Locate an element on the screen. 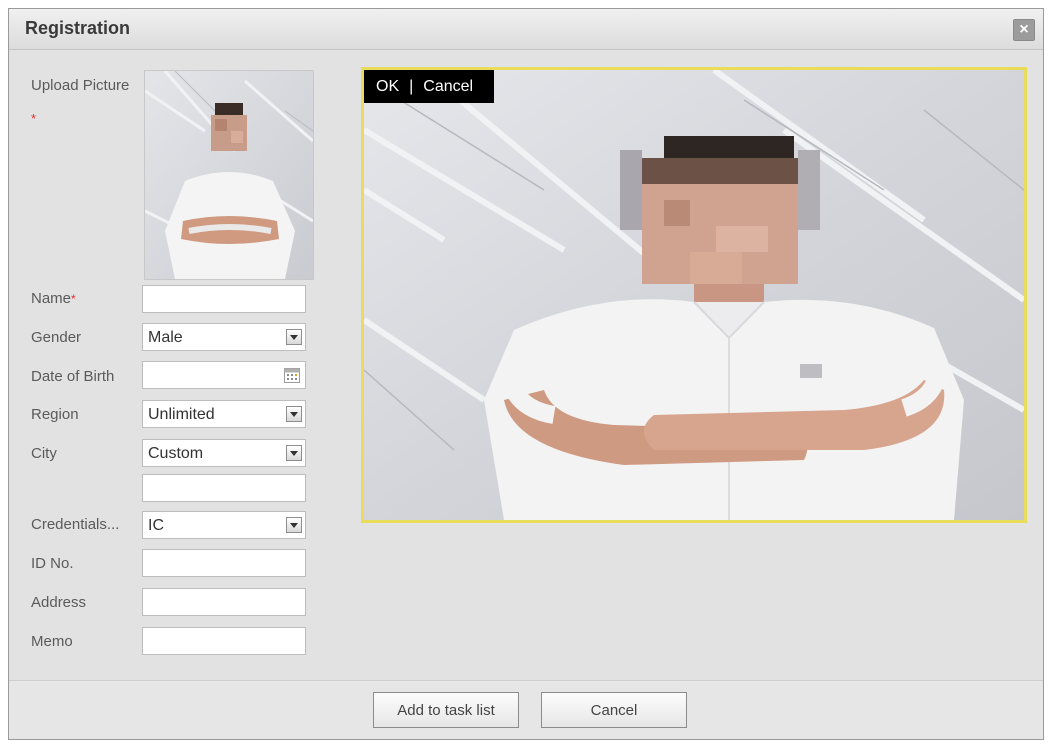 Image resolution: width=1051 pixels, height=745 pixels. person-photo-thumbnail is located at coordinates (229, 175).